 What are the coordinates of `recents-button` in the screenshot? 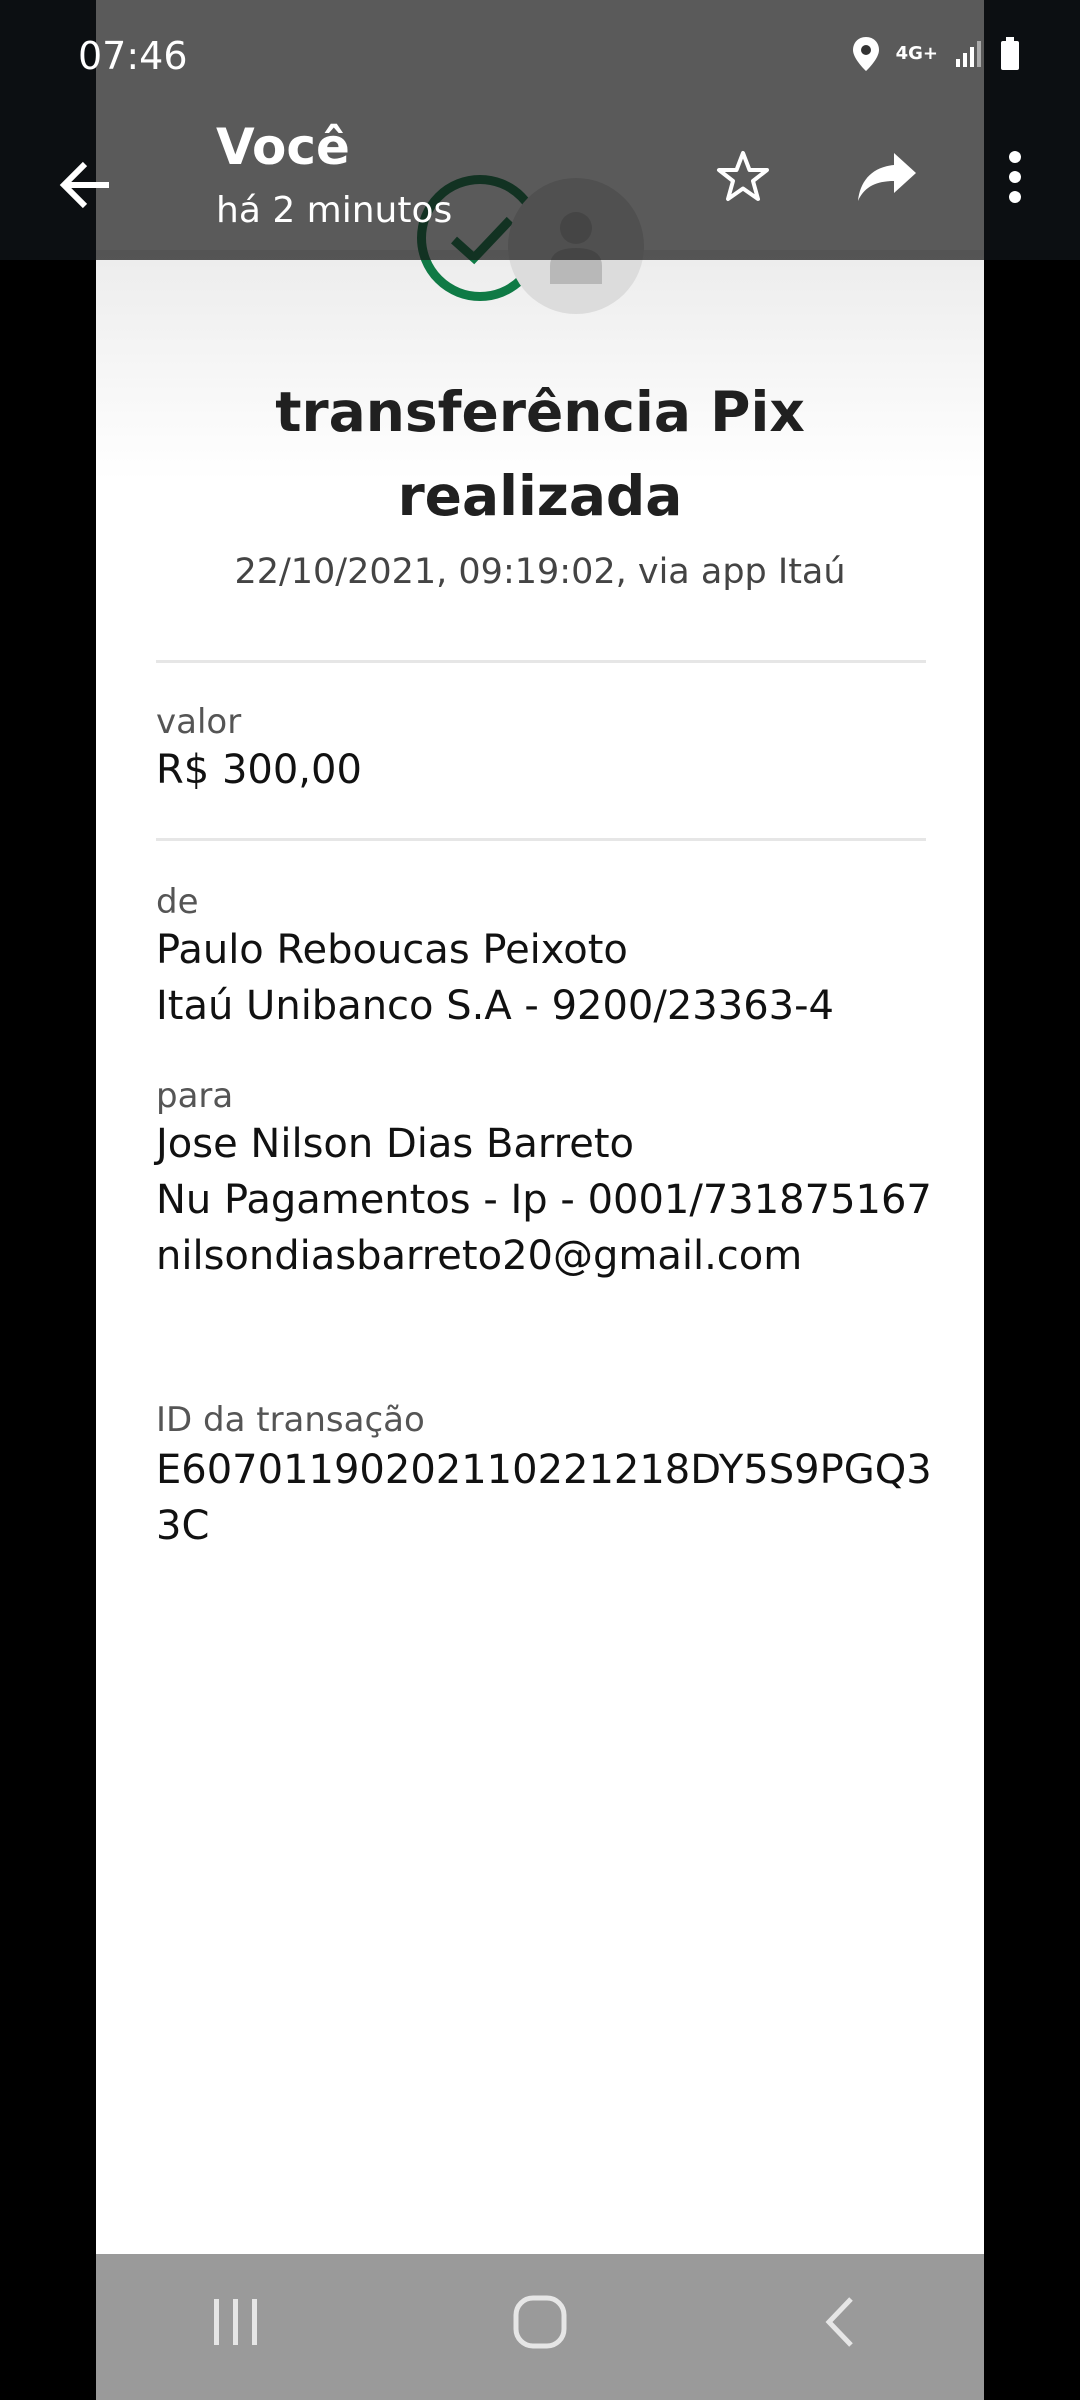 It's located at (236, 2322).